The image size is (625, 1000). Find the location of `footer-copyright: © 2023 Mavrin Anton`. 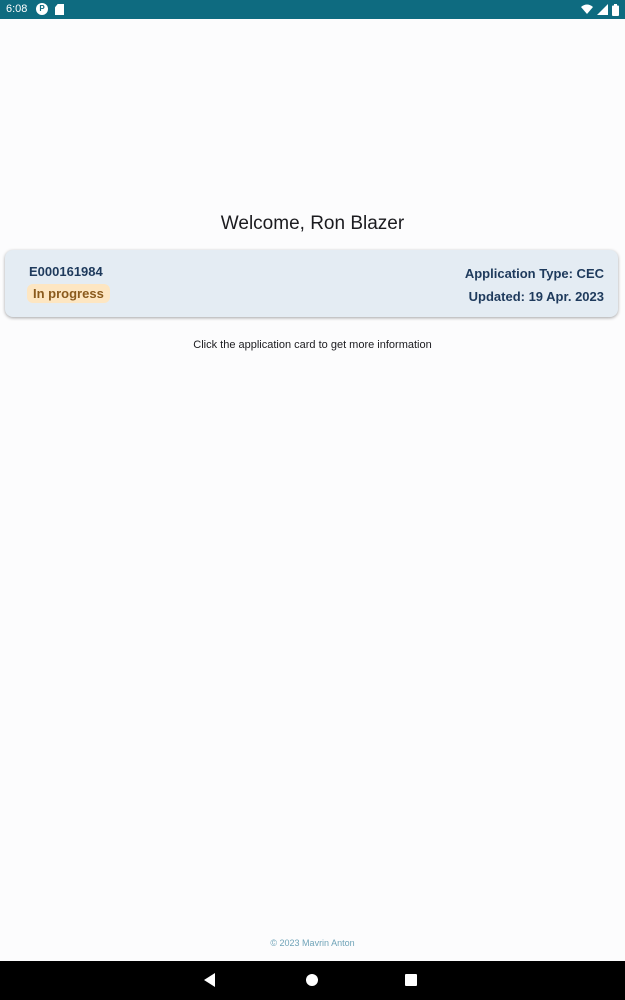

footer-copyright: © 2023 Mavrin Anton is located at coordinates (312, 943).